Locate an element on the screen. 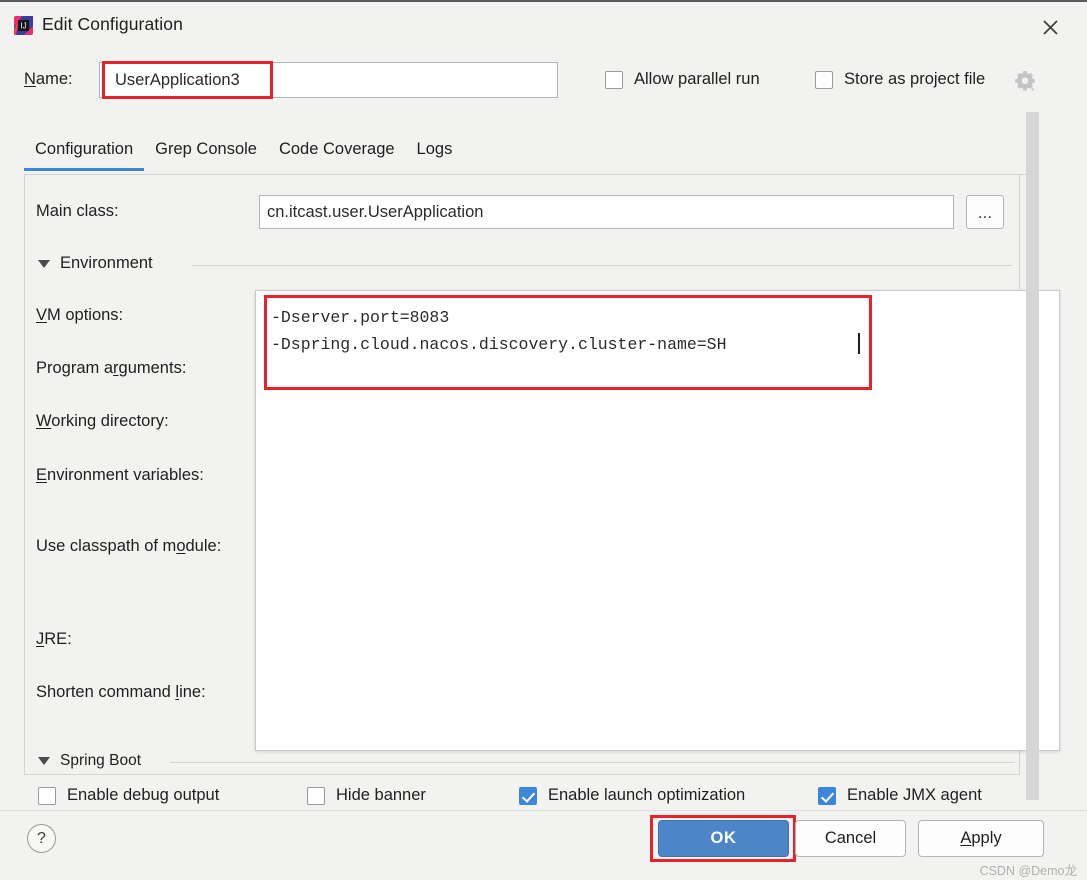 Image resolution: width=1087 pixels, height=880 pixels. jre-label: JRE: is located at coordinates (54, 639).